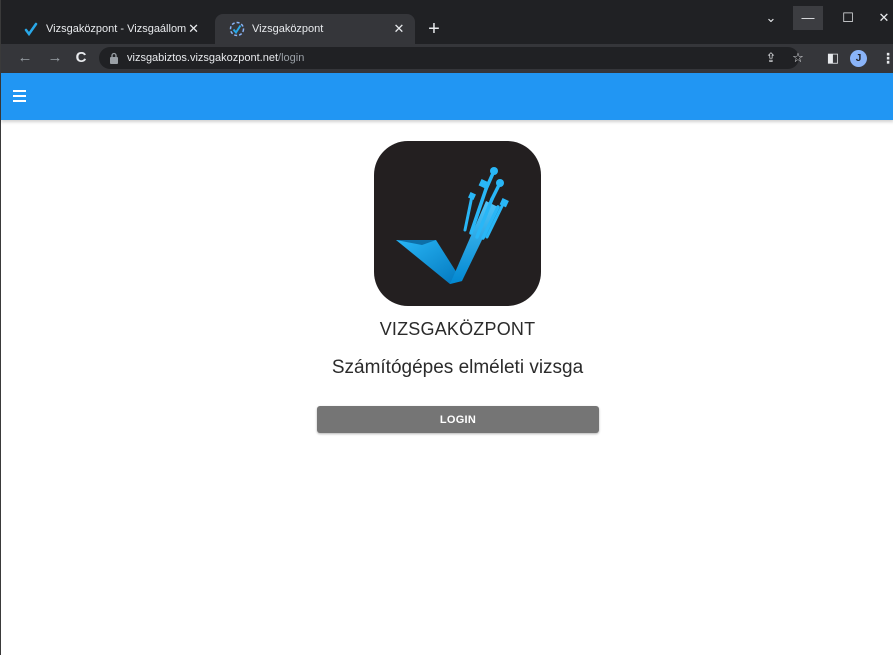 This screenshot has width=893, height=655. What do you see at coordinates (434, 29) in the screenshot?
I see `new-tab-icon: +` at bounding box center [434, 29].